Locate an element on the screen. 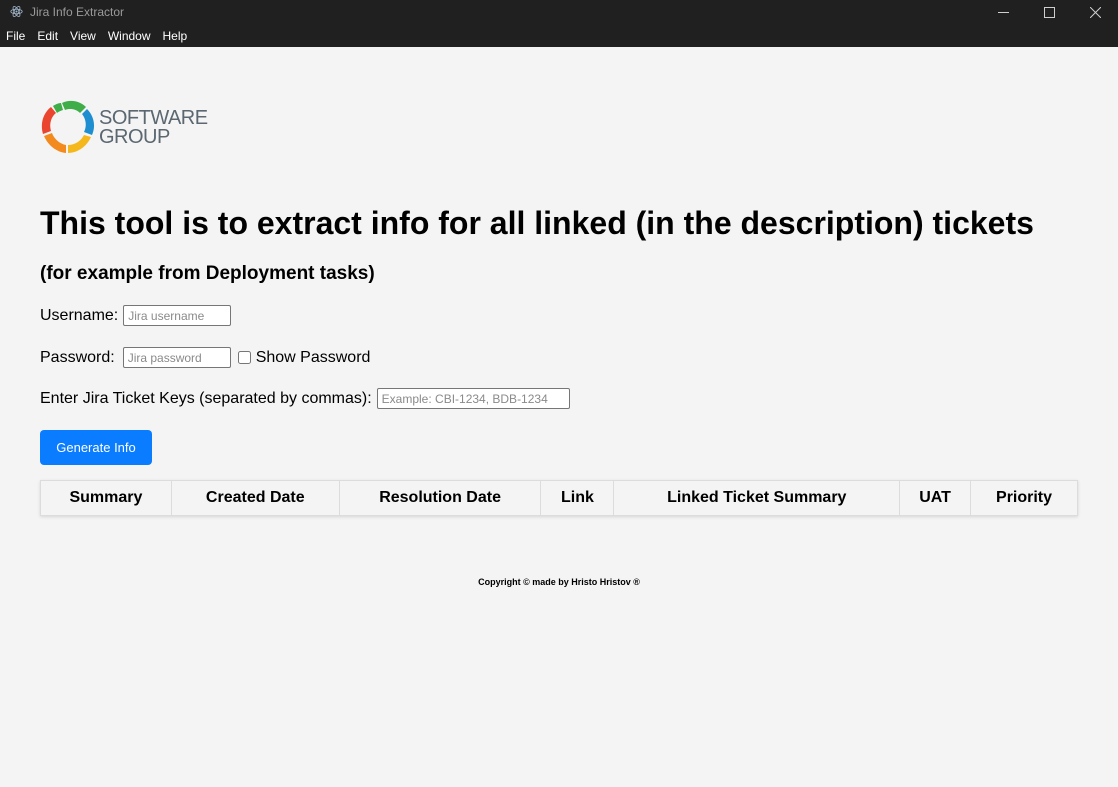 The image size is (1118, 787). ticket-keys-input is located at coordinates (473, 398).